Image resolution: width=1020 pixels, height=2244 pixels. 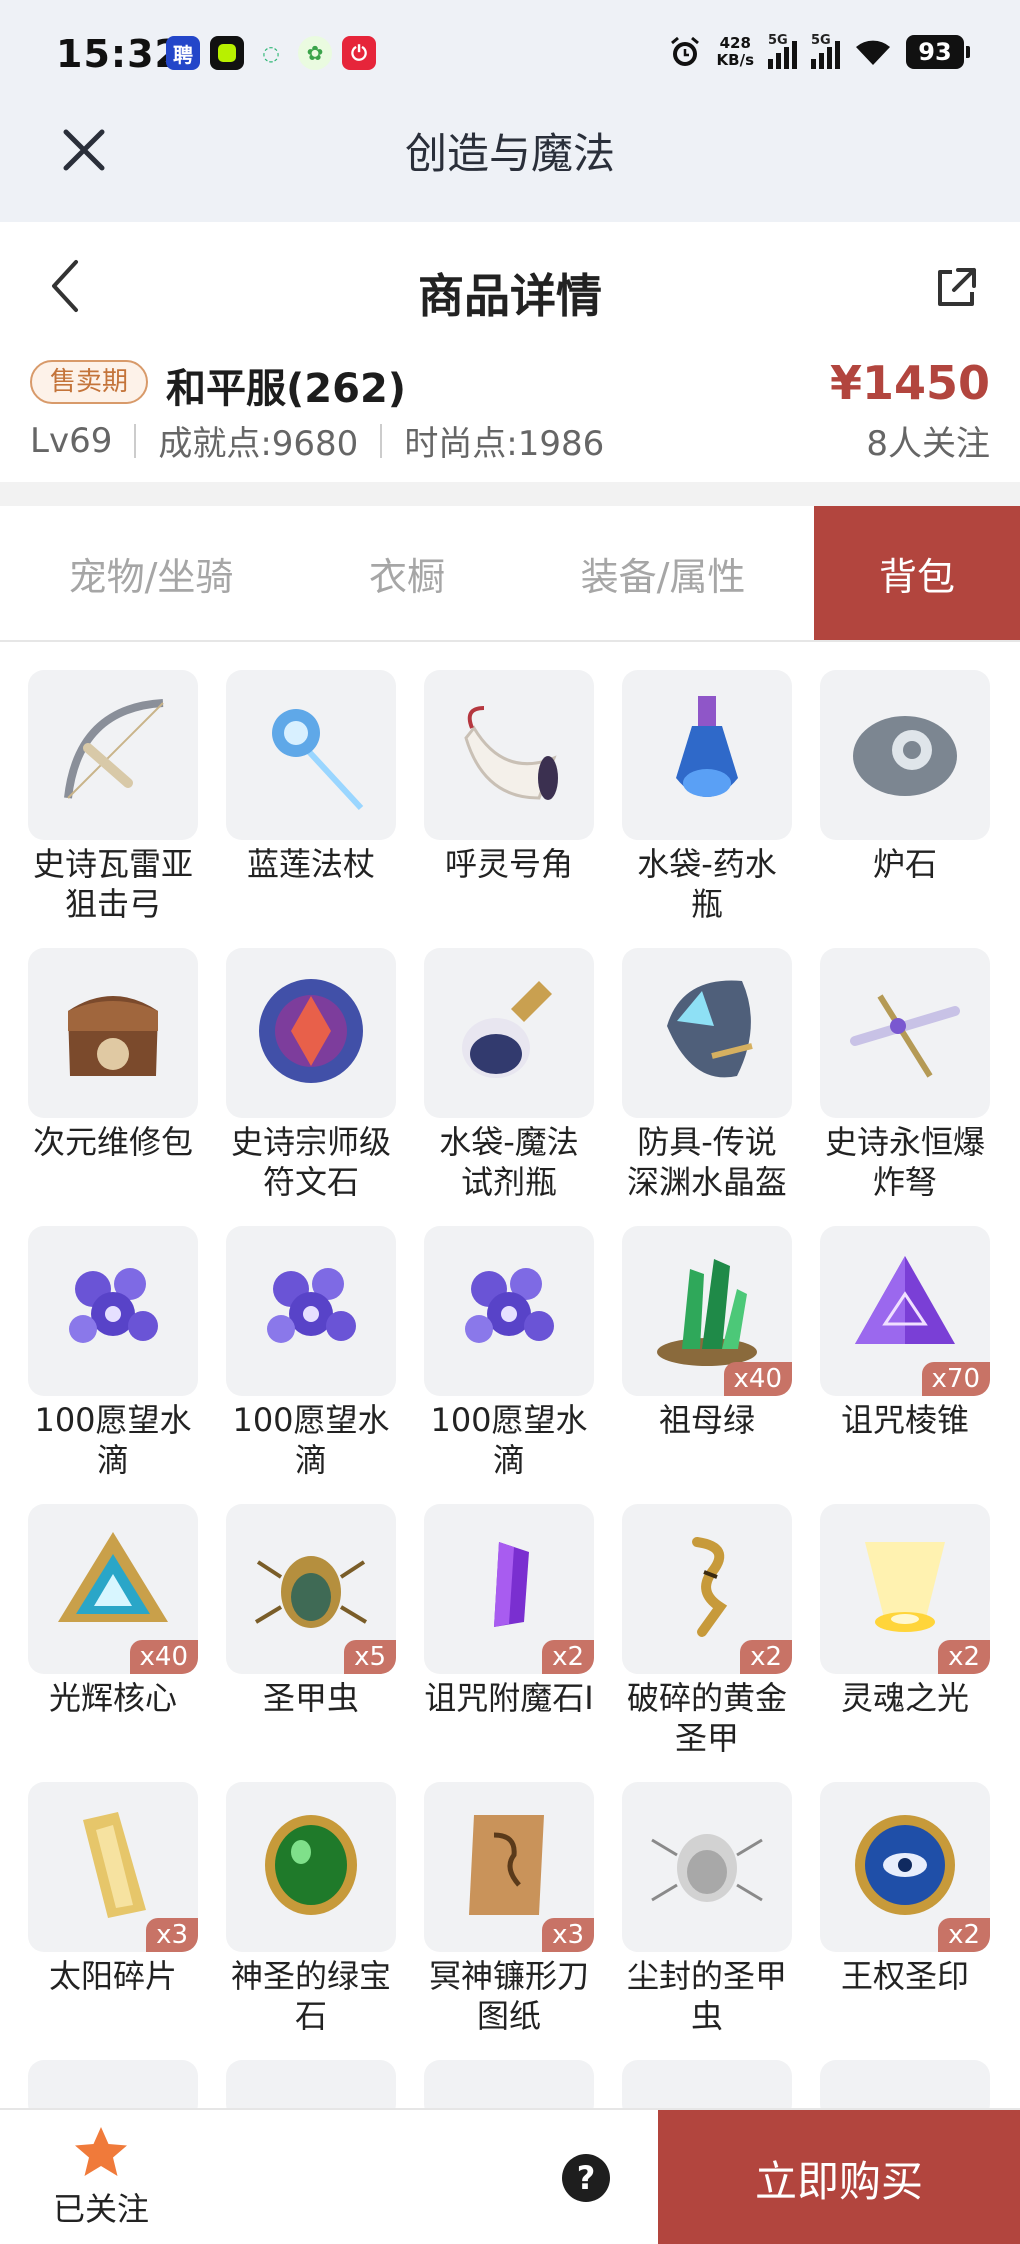 I want to click on backpack-item: 水袋-魔法试剂瓶, so click(x=509, y=1087).